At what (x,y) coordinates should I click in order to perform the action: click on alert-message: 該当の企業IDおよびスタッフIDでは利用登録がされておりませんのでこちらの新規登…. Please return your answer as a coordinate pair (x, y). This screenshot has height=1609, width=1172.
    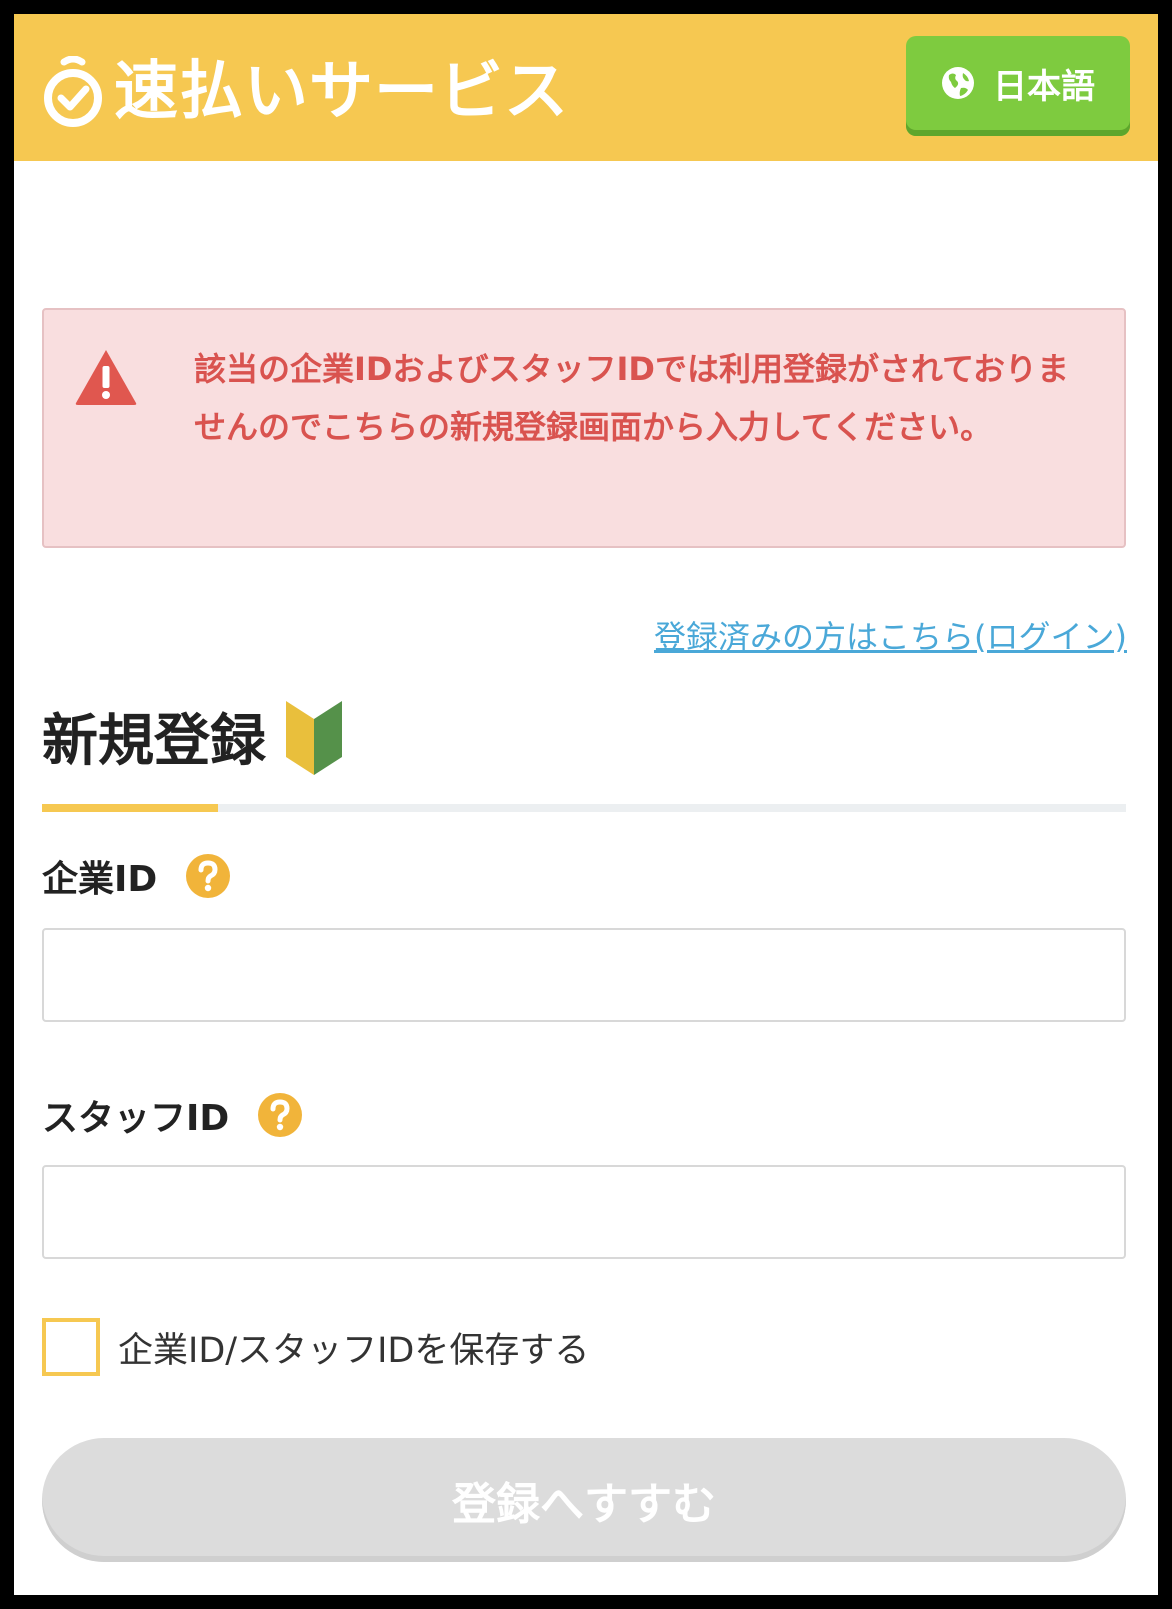
    Looking at the image, I should click on (632, 398).